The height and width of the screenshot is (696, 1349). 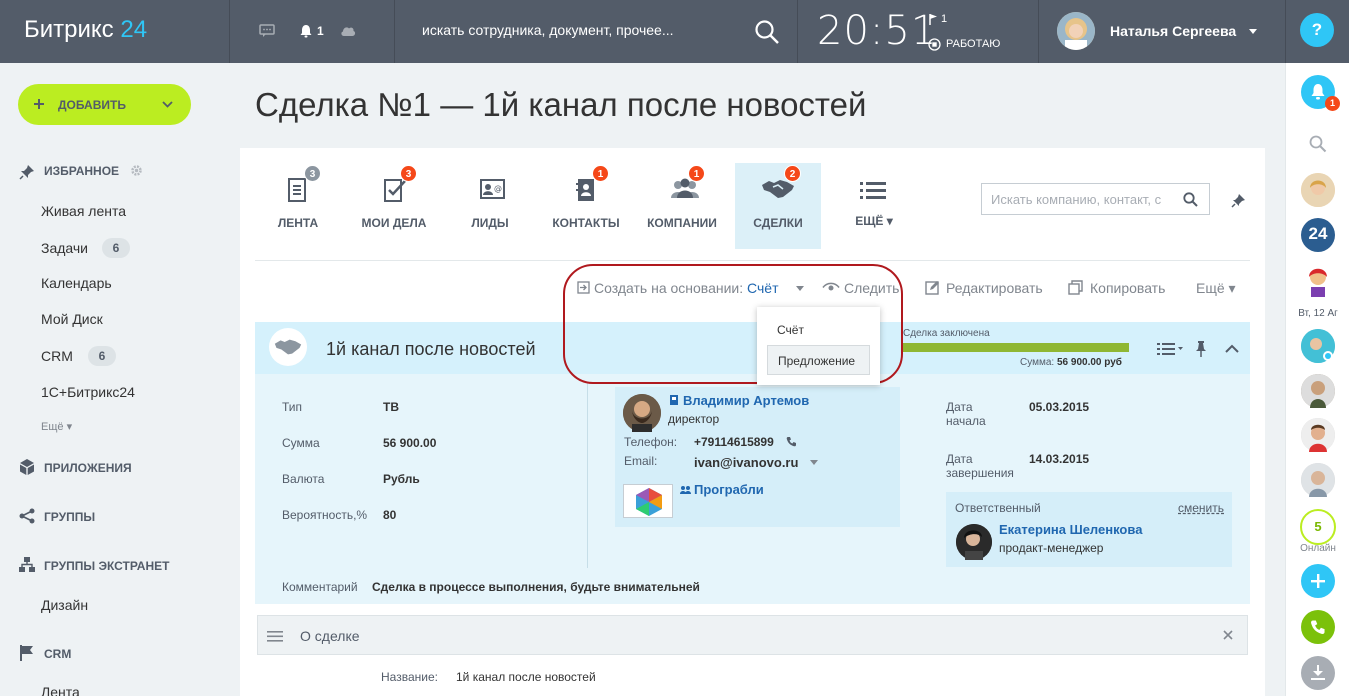 What do you see at coordinates (1095, 199) in the screenshot?
I see `crm-search-input: Искать компанию, контакт, с` at bounding box center [1095, 199].